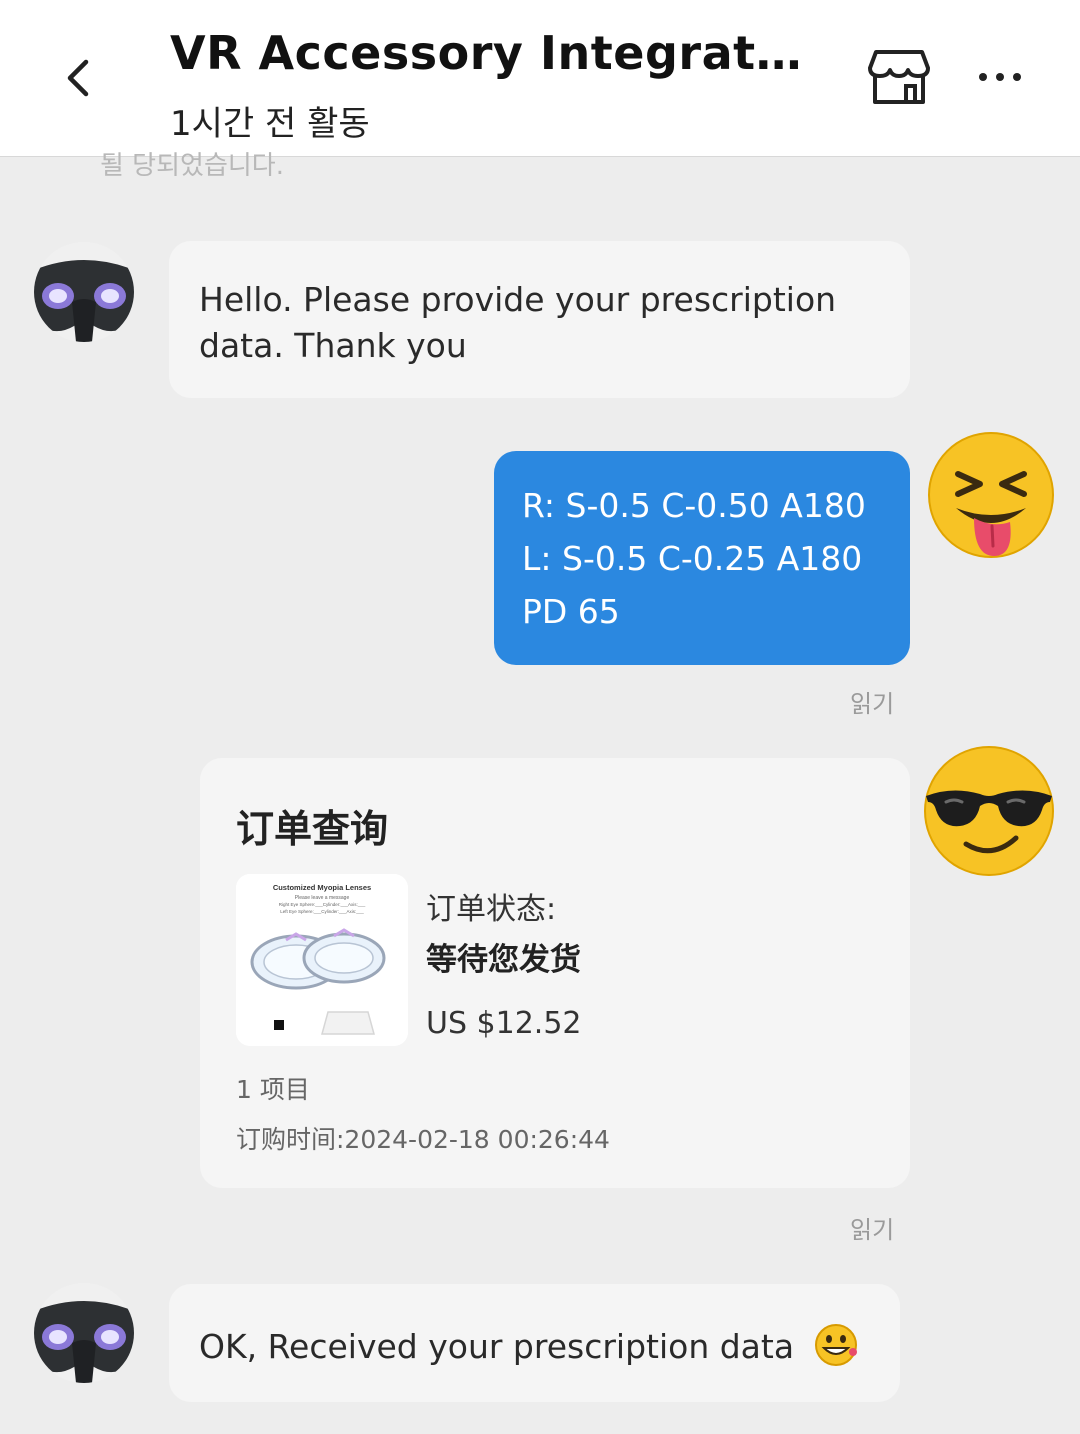  Describe the element at coordinates (273, 1089) in the screenshot. I see `order-item-count: 1 项目` at that location.